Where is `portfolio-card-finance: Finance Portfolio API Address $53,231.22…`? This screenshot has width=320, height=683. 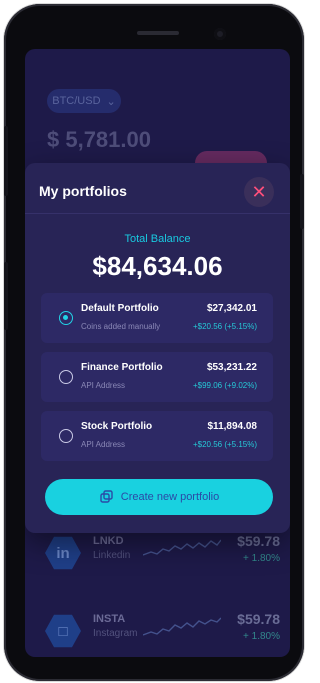
portfolio-card-finance: Finance Portfolio API Address $53,231.22… is located at coordinates (157, 377).